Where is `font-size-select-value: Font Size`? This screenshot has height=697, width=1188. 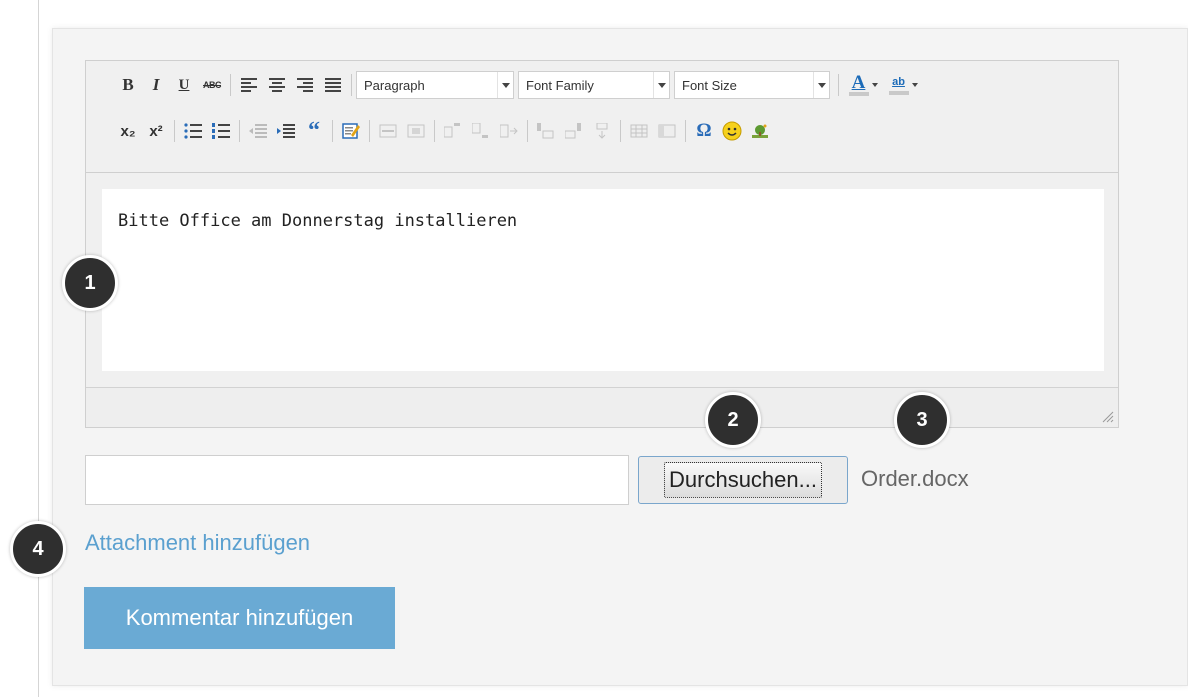
font-size-select-value: Font Size is located at coordinates (709, 85).